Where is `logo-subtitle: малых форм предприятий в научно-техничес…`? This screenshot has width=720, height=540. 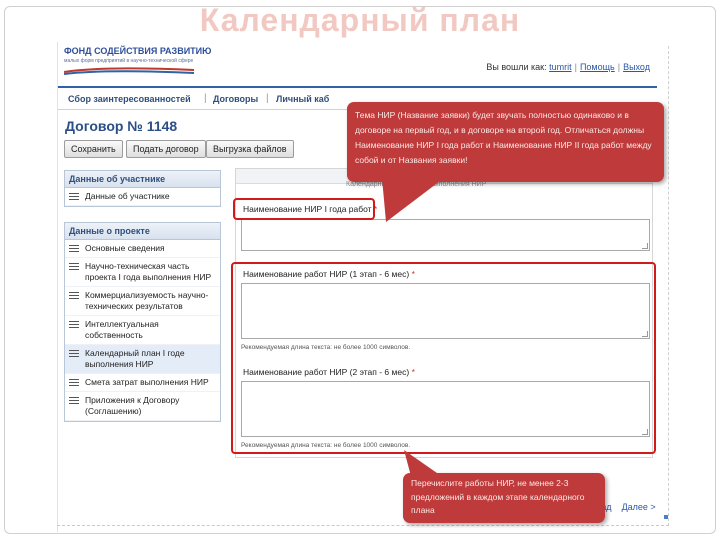 logo-subtitle: малых форм предприятий в научно-техничес… is located at coordinates (129, 61).